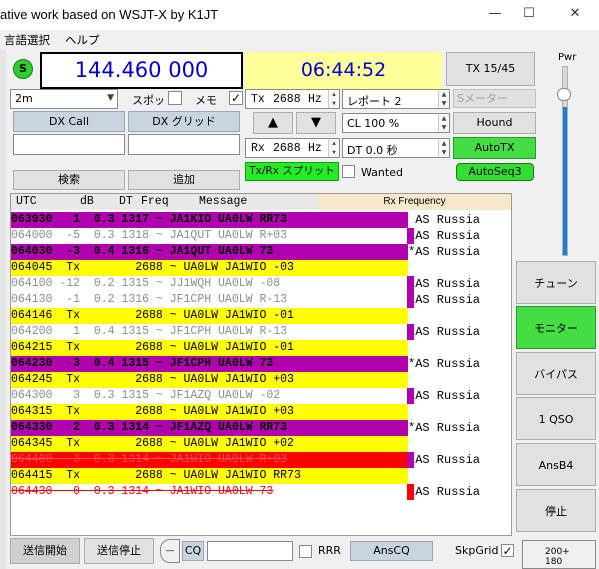  What do you see at coordinates (184, 121) in the screenshot?
I see `dx-grid-label: DX グリッド` at bounding box center [184, 121].